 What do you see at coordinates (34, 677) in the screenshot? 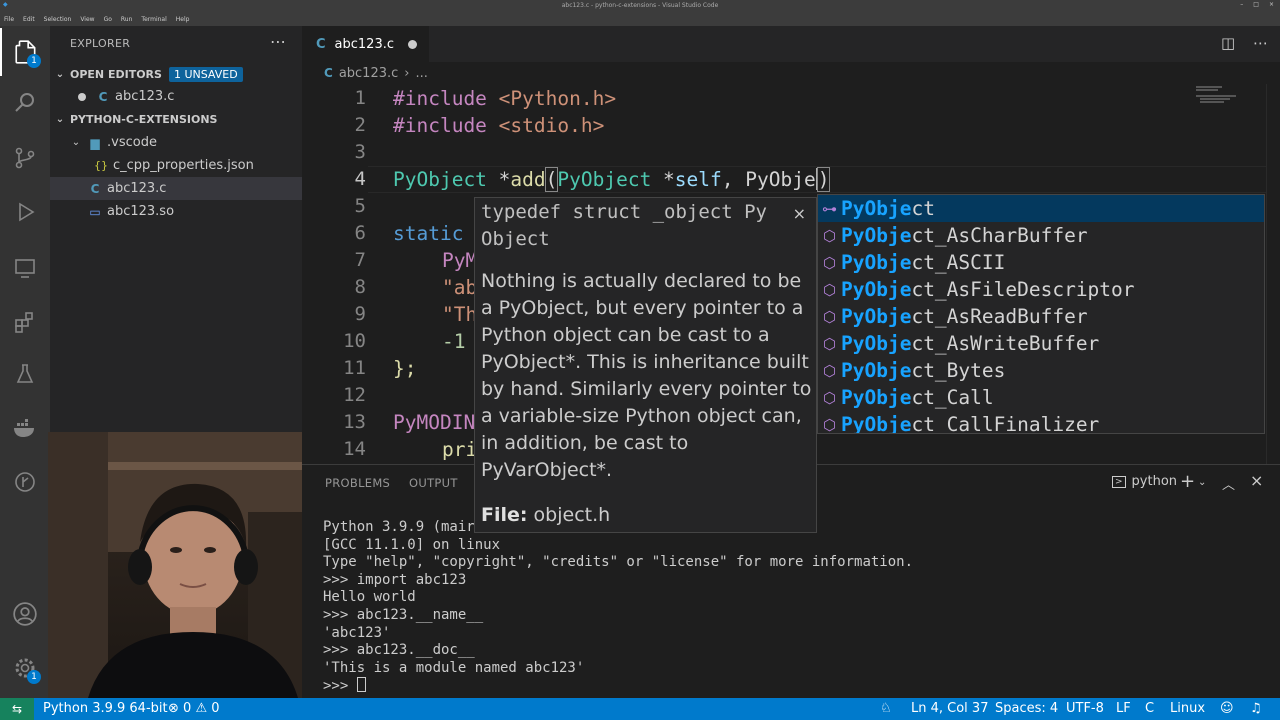
I see `settings-badge: 1` at bounding box center [34, 677].